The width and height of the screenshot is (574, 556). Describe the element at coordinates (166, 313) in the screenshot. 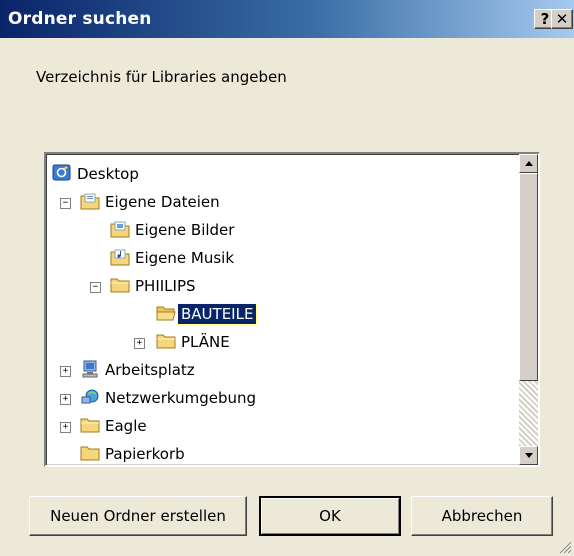

I see `open-folder-icon` at that location.